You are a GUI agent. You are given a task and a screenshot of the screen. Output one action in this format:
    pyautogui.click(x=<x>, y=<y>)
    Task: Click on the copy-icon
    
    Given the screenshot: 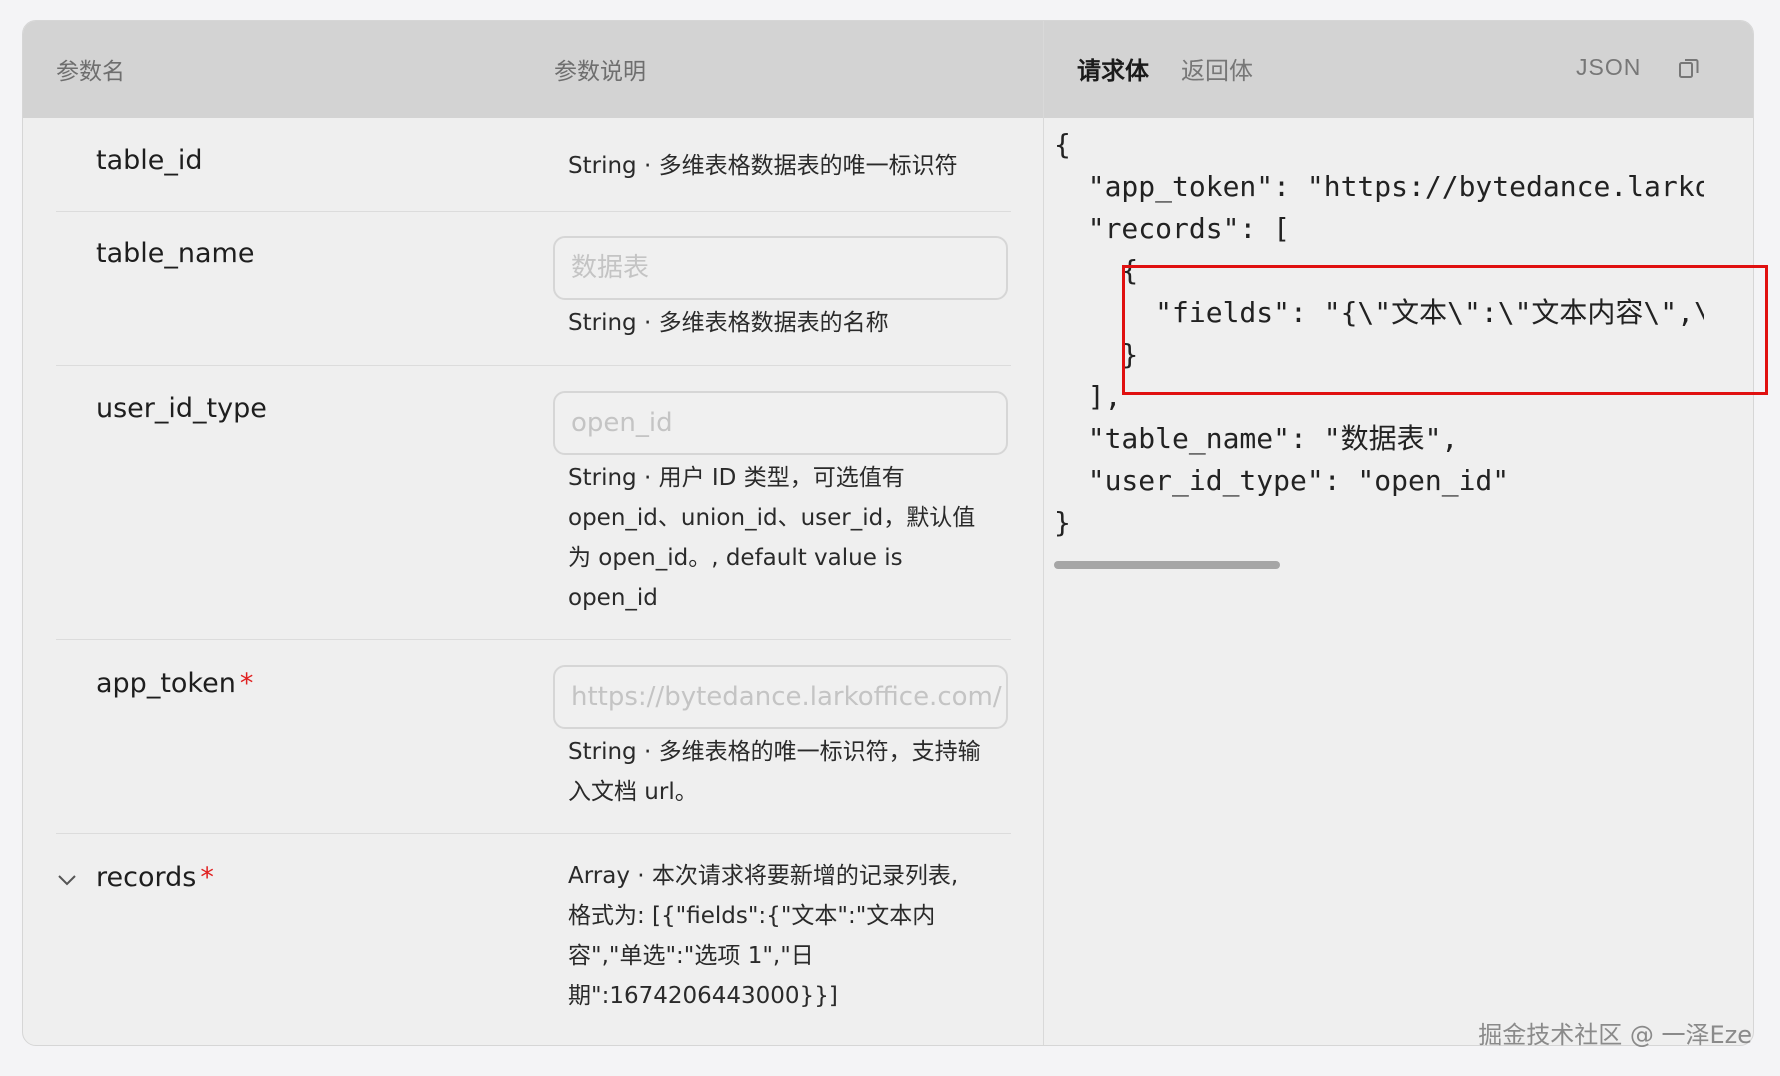 What is the action you would take?
    pyautogui.click(x=1689, y=68)
    